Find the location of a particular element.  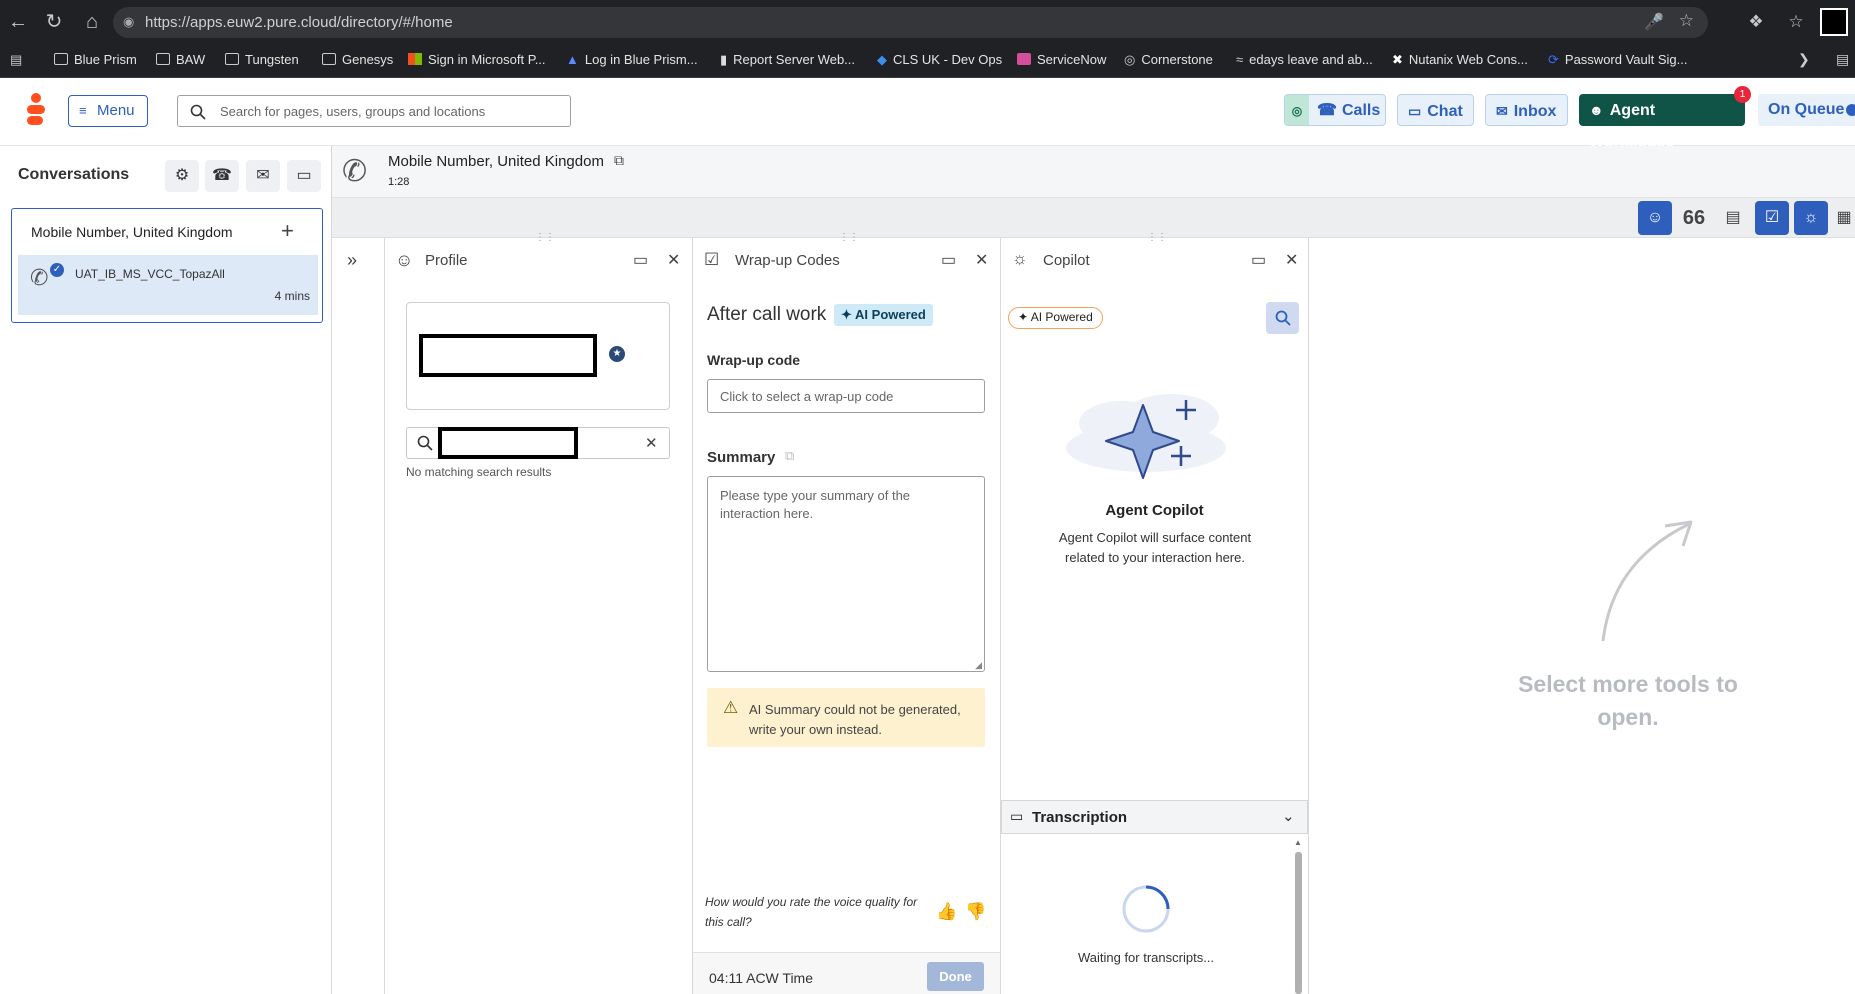

mic-icon: 🎤 is located at coordinates (1654, 22).